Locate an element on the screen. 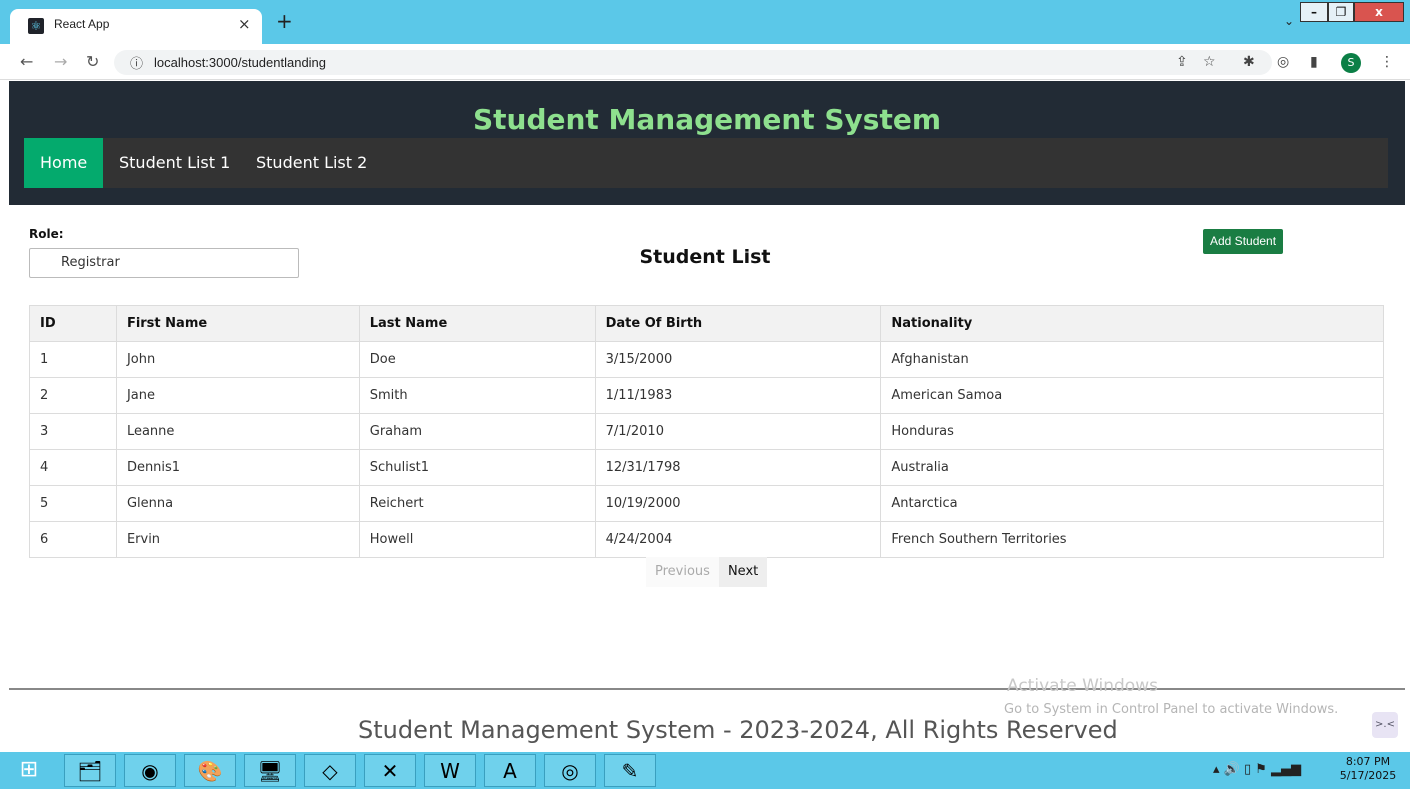 The height and width of the screenshot is (789, 1410). col-header-id: ID is located at coordinates (73, 323).